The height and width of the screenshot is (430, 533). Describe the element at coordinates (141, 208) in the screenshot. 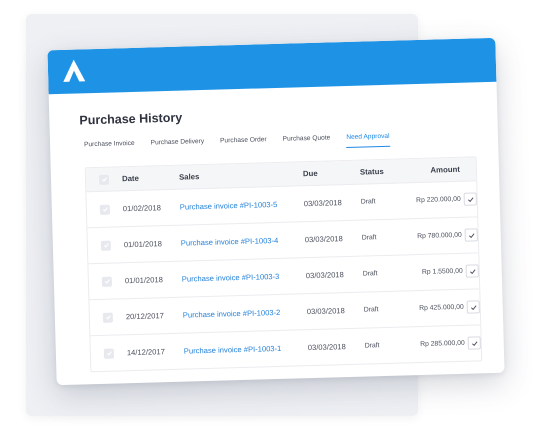

I see `row-date: 01/02/2018` at that location.